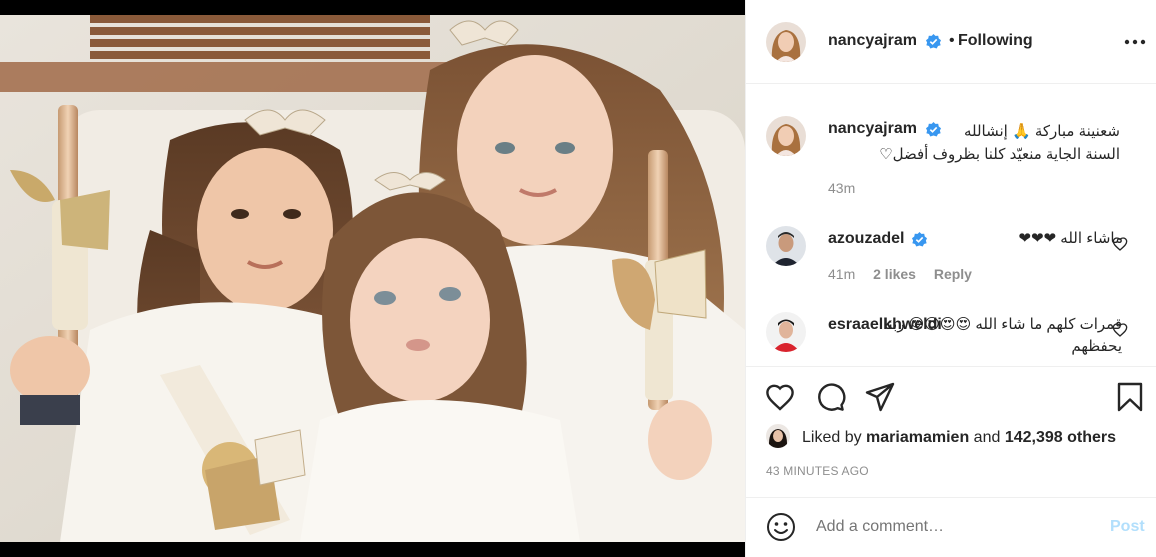 The height and width of the screenshot is (557, 1156). What do you see at coordinates (880, 397) in the screenshot?
I see `share-icon` at bounding box center [880, 397].